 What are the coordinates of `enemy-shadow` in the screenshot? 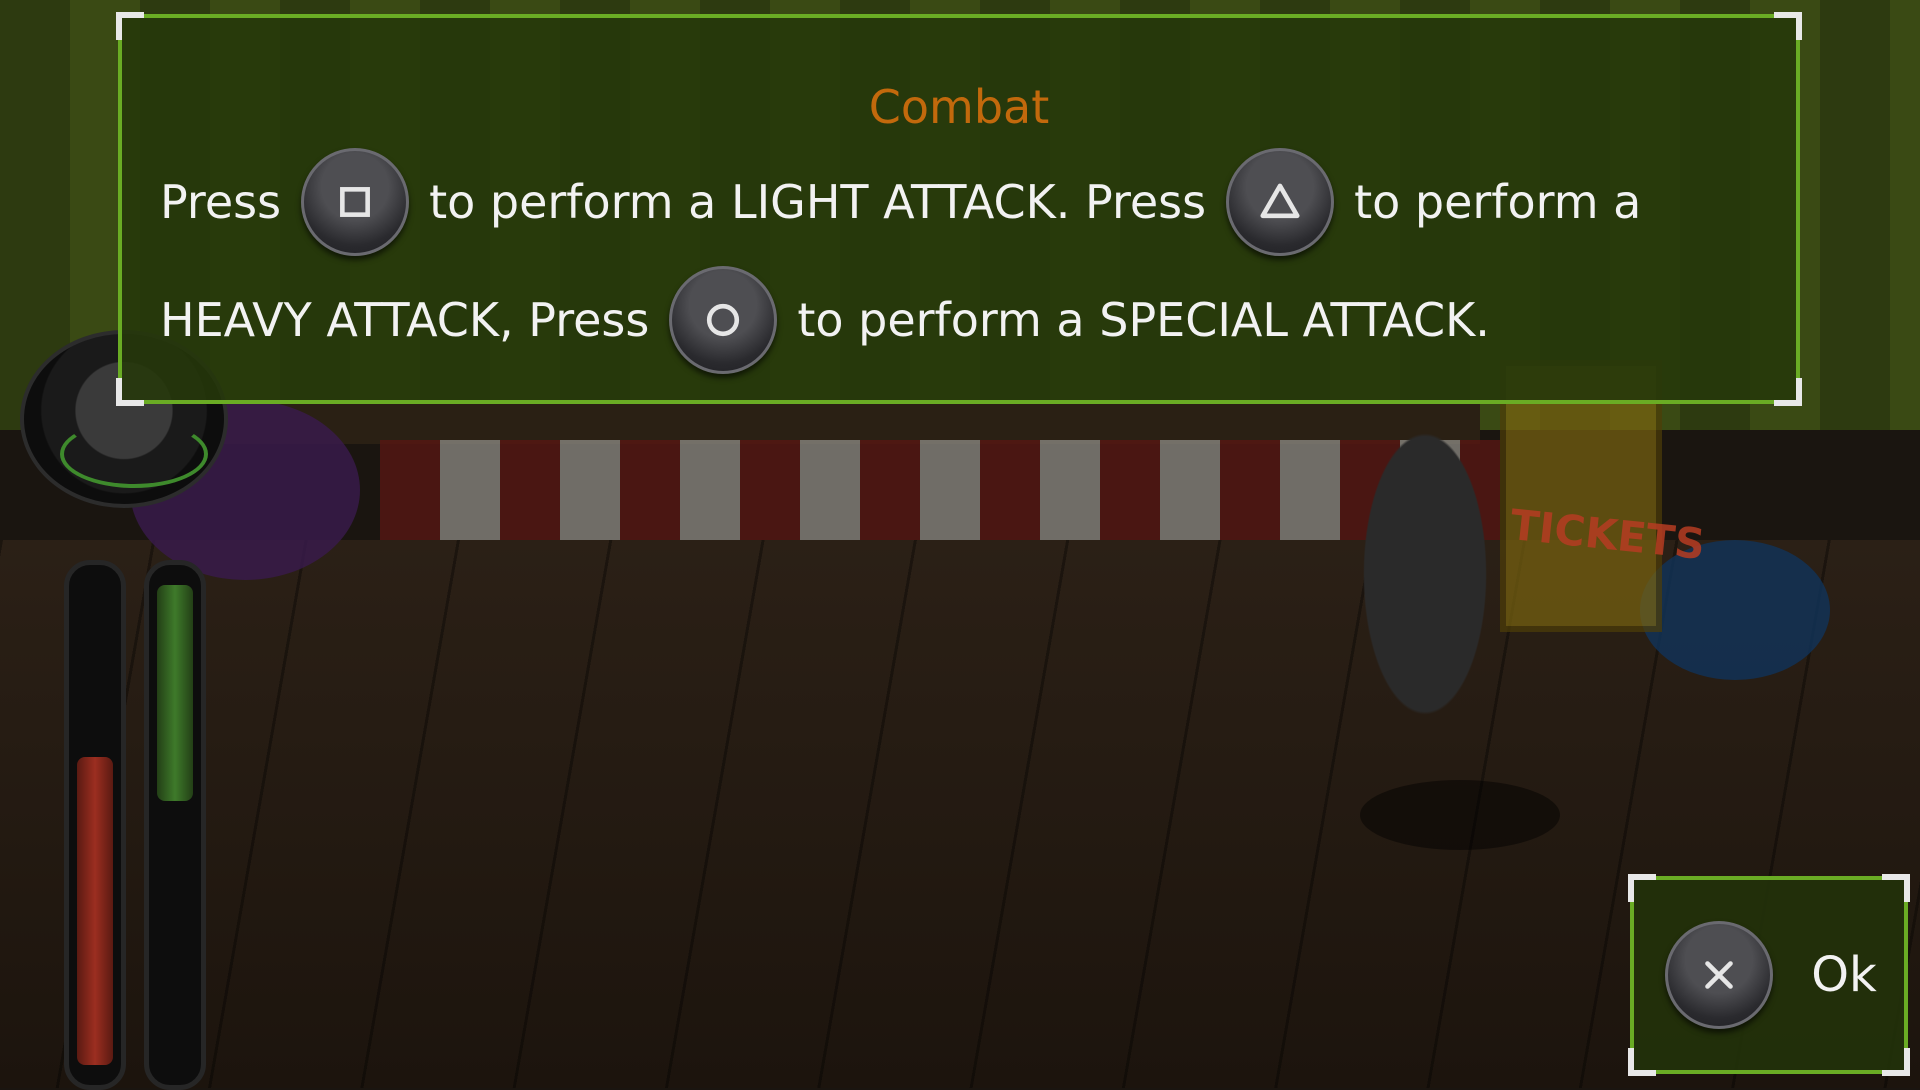 It's located at (1460, 815).